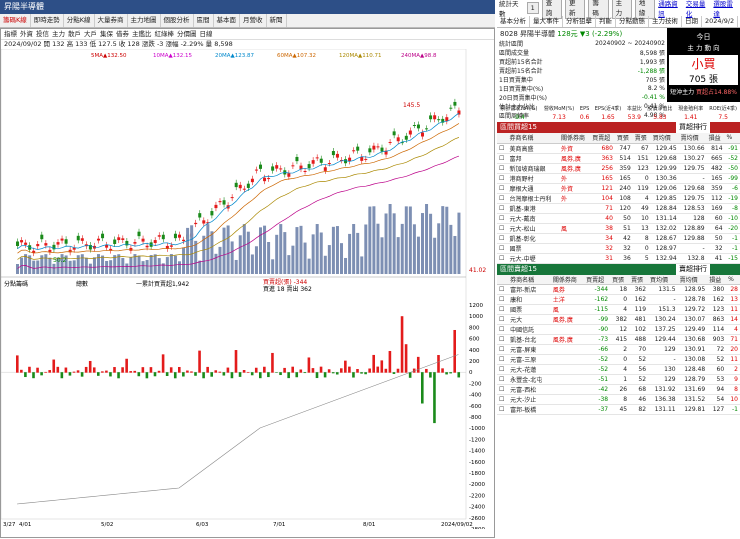  I want to click on cell: 40, so click(602, 218).